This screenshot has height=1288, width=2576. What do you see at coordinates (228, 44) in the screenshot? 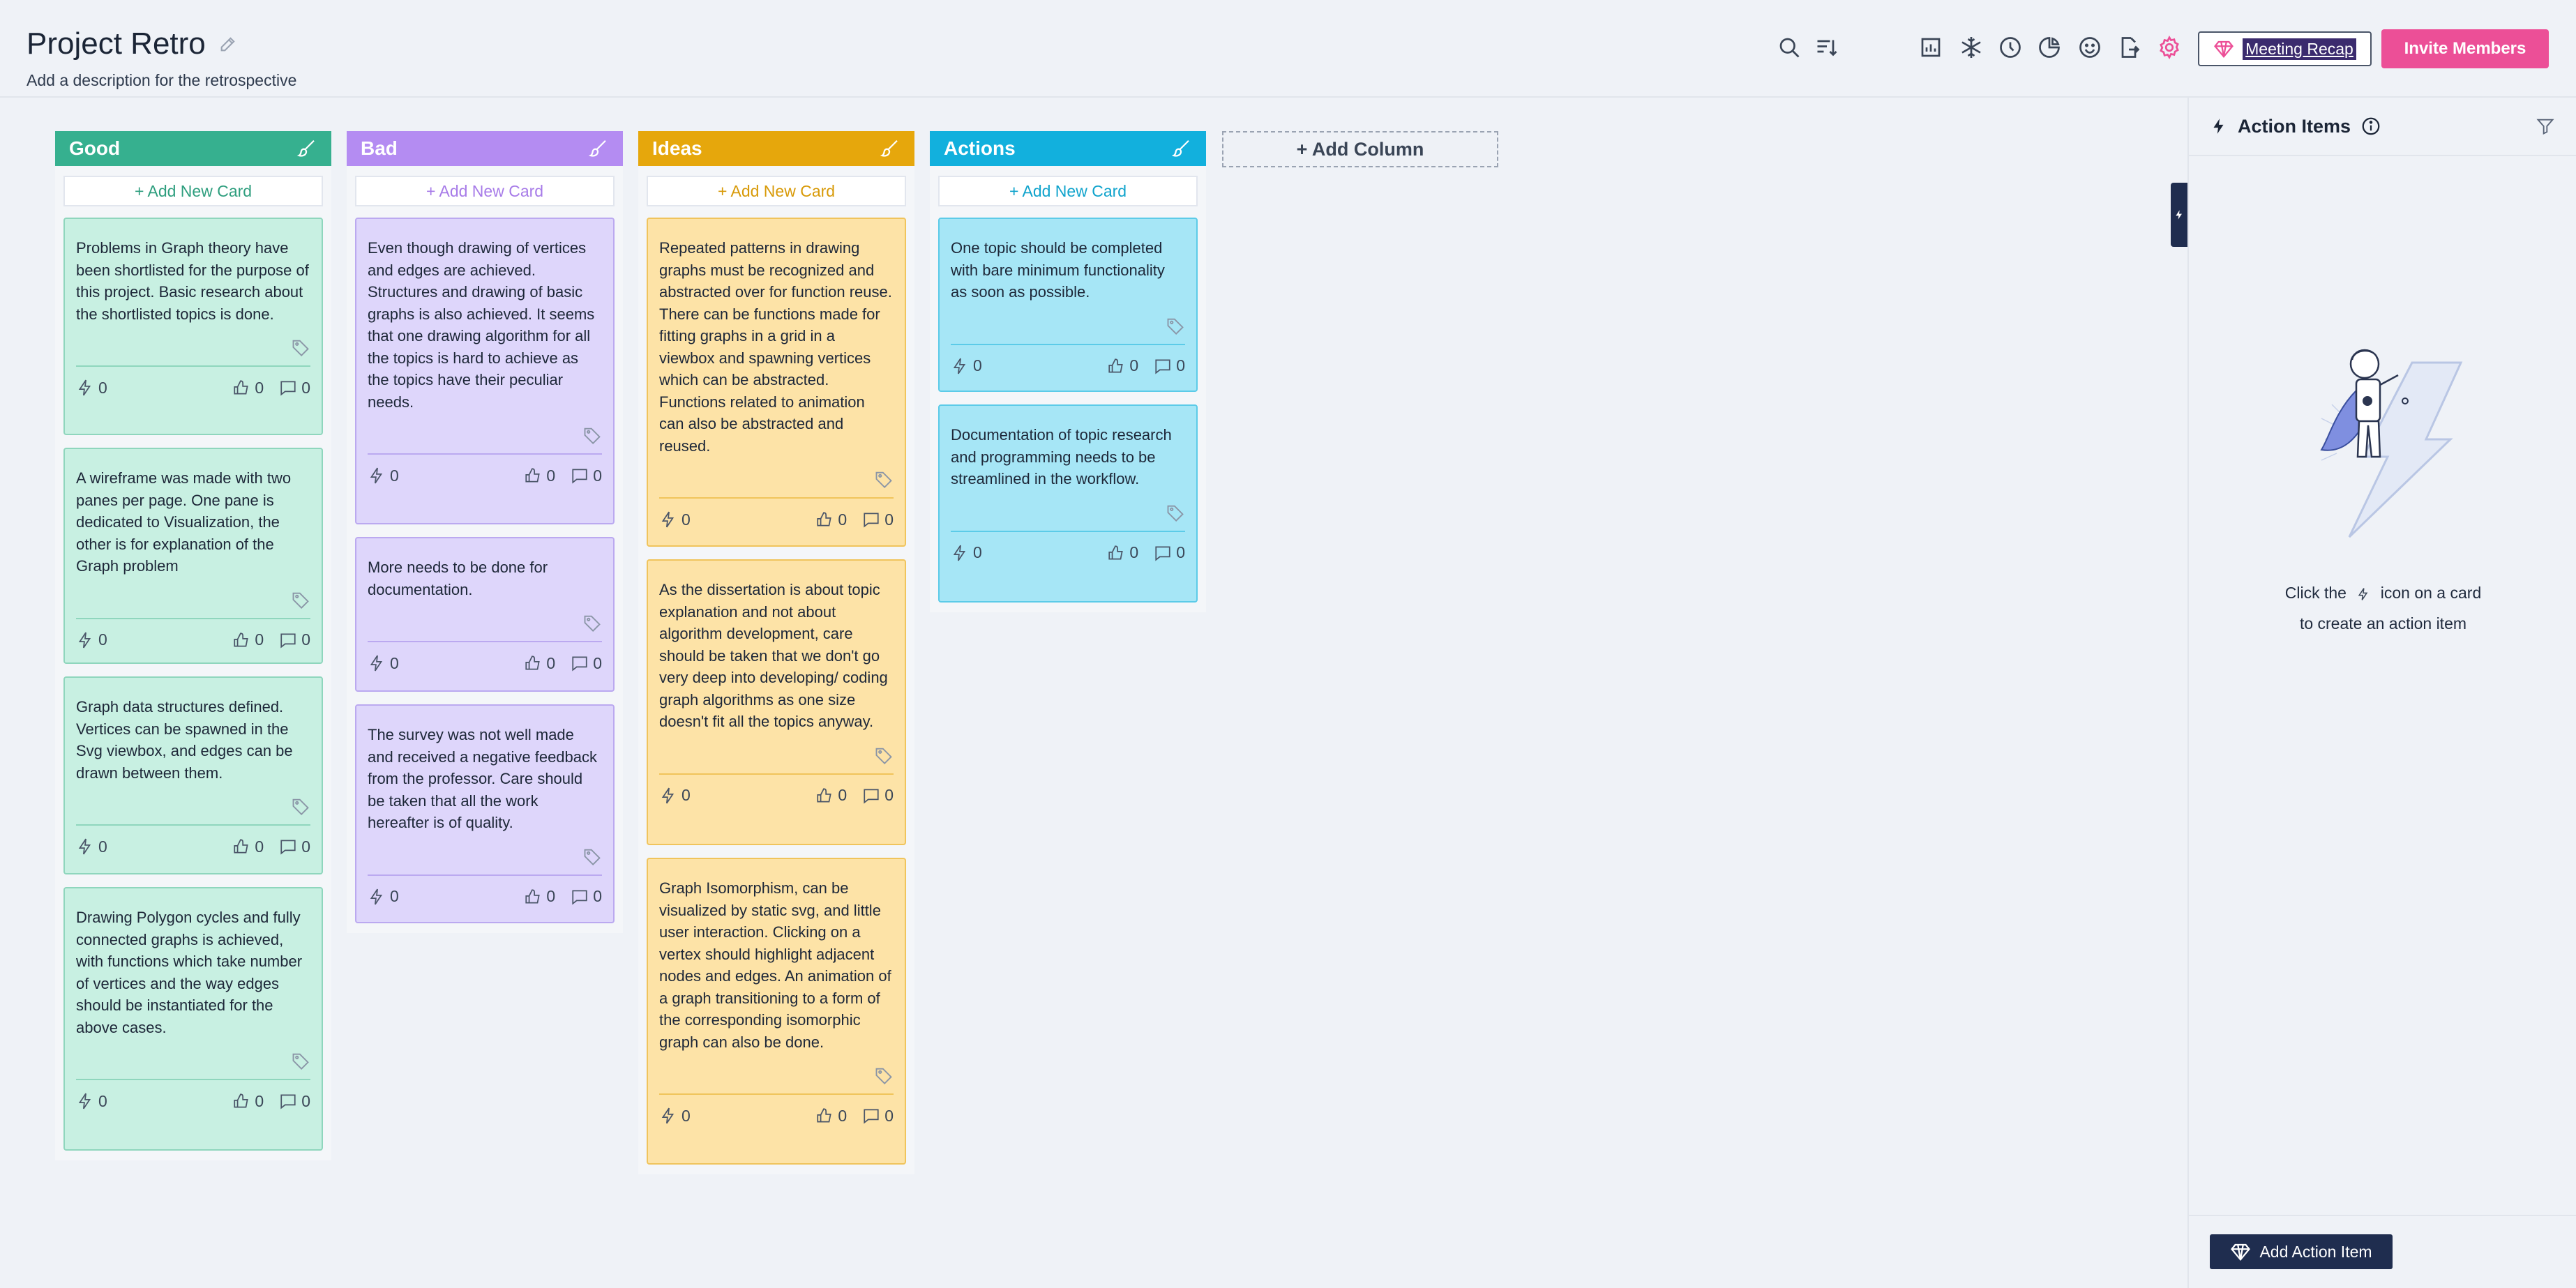
I see `edit-pencil-icon` at bounding box center [228, 44].